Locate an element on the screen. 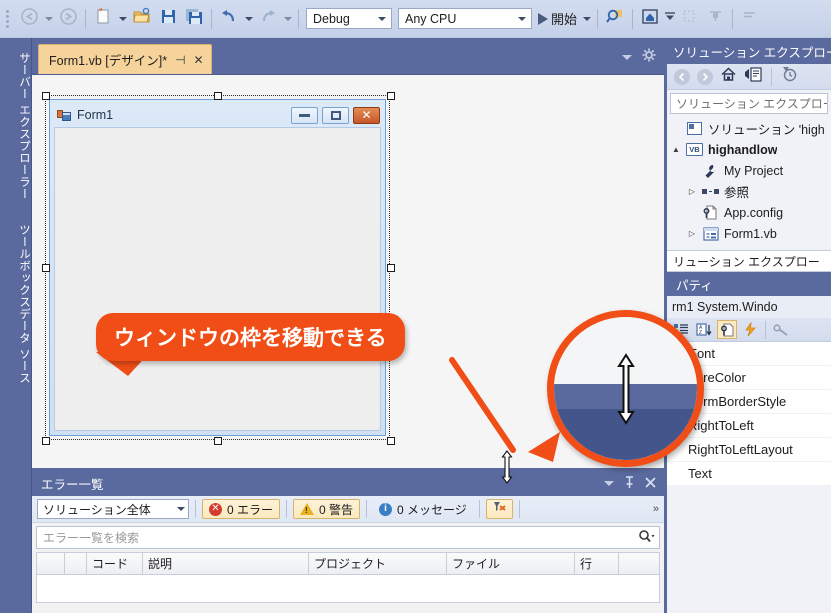 Image resolution: width=831 pixels, height=613 pixels. gear-icon is located at coordinates (649, 57).